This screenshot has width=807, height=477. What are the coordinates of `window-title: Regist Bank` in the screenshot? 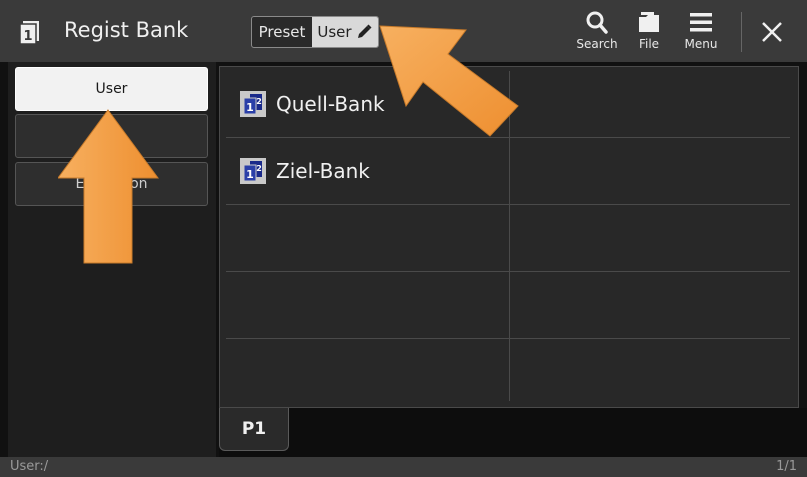 It's located at (126, 30).